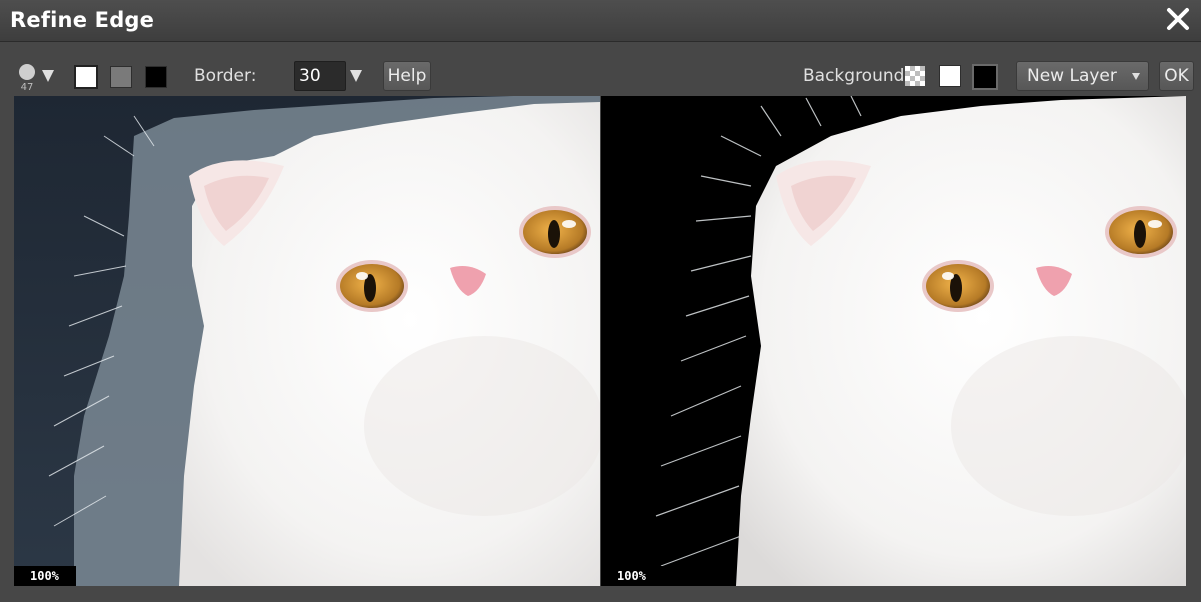 The image size is (1201, 602). I want to click on output-layer-value: New Layer, so click(1072, 76).